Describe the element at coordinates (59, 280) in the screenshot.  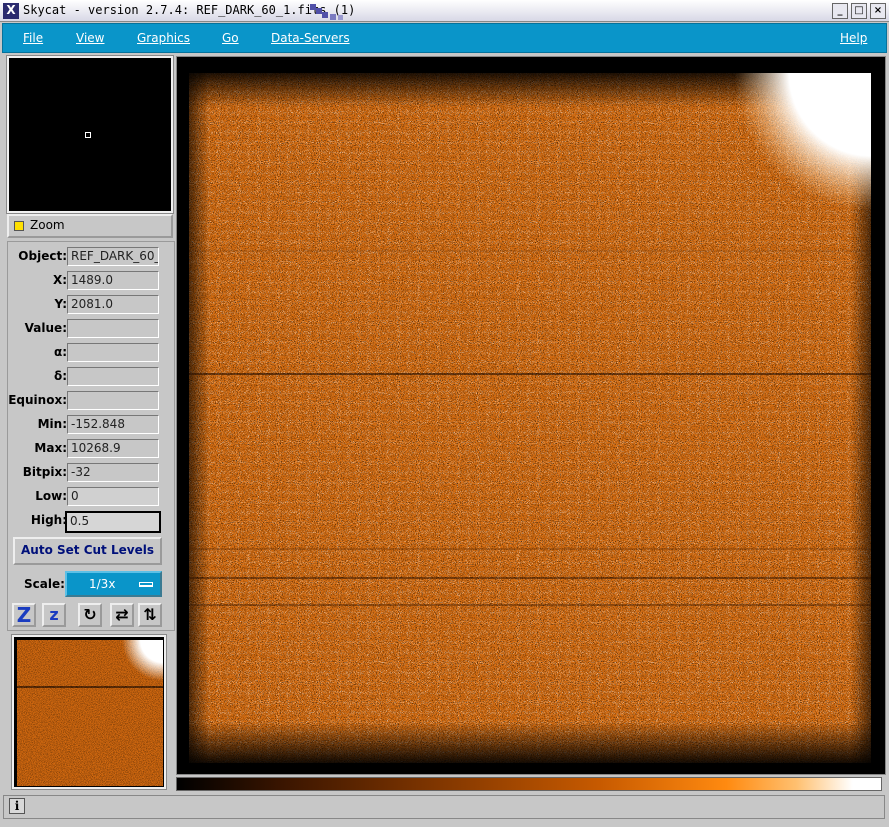
I see `x-label: X:` at that location.